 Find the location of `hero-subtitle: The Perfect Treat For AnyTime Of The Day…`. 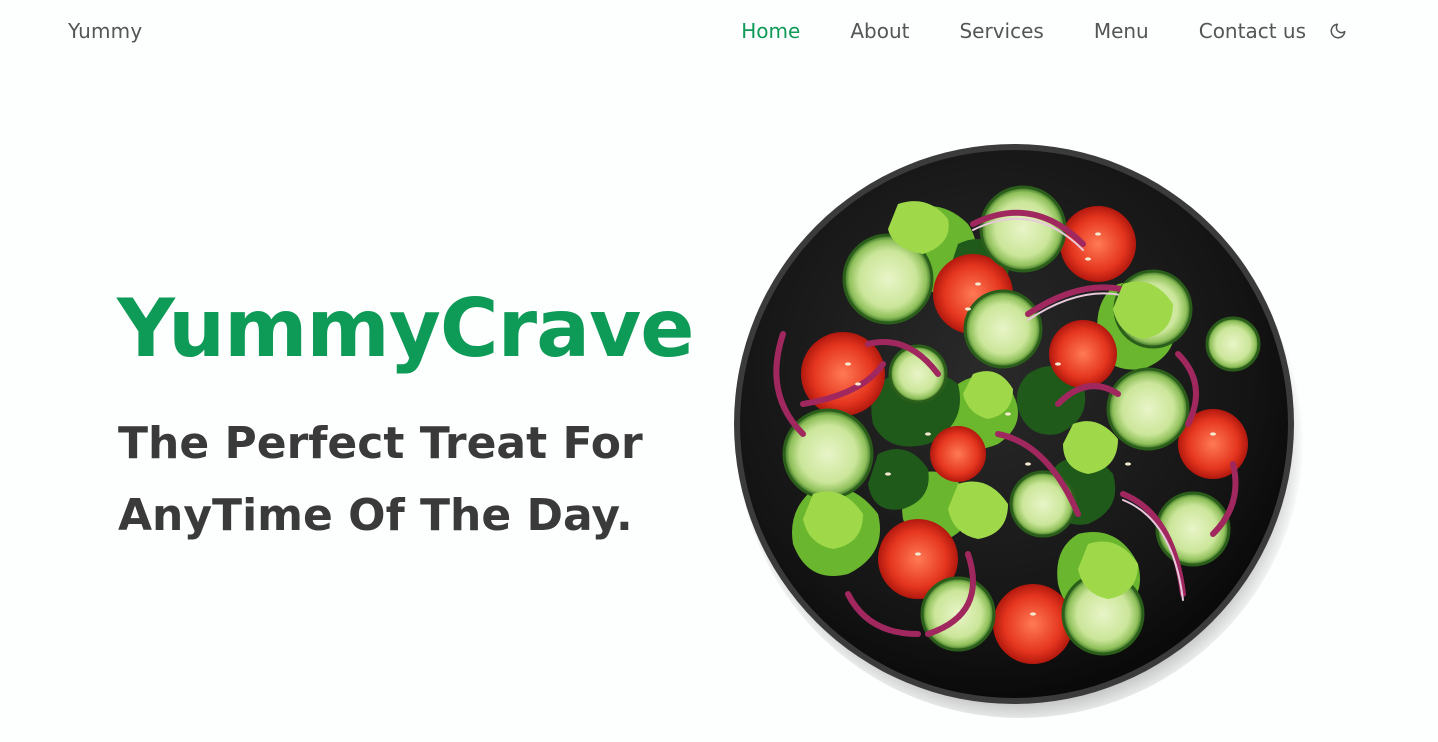

hero-subtitle: The Perfect Treat For AnyTime Of The Day… is located at coordinates (398, 480).